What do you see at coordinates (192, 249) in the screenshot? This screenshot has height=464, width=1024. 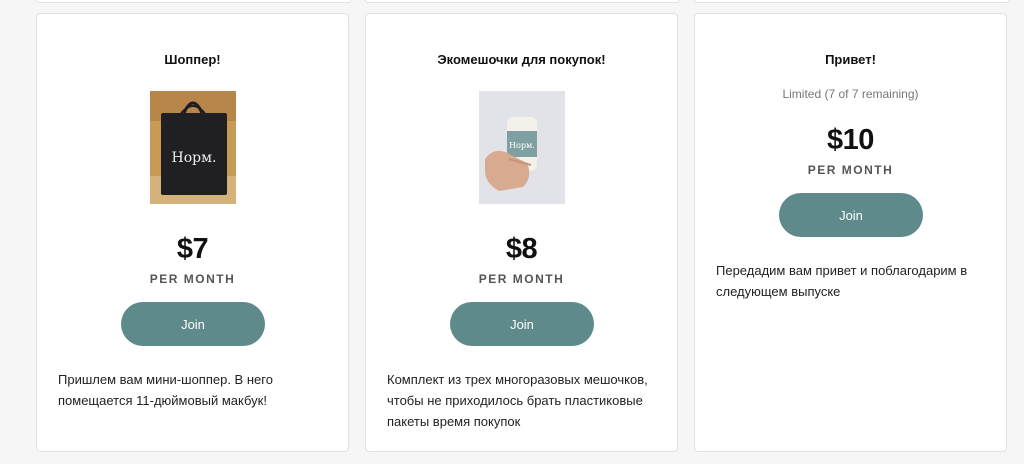 I see `tier-price: $7` at bounding box center [192, 249].